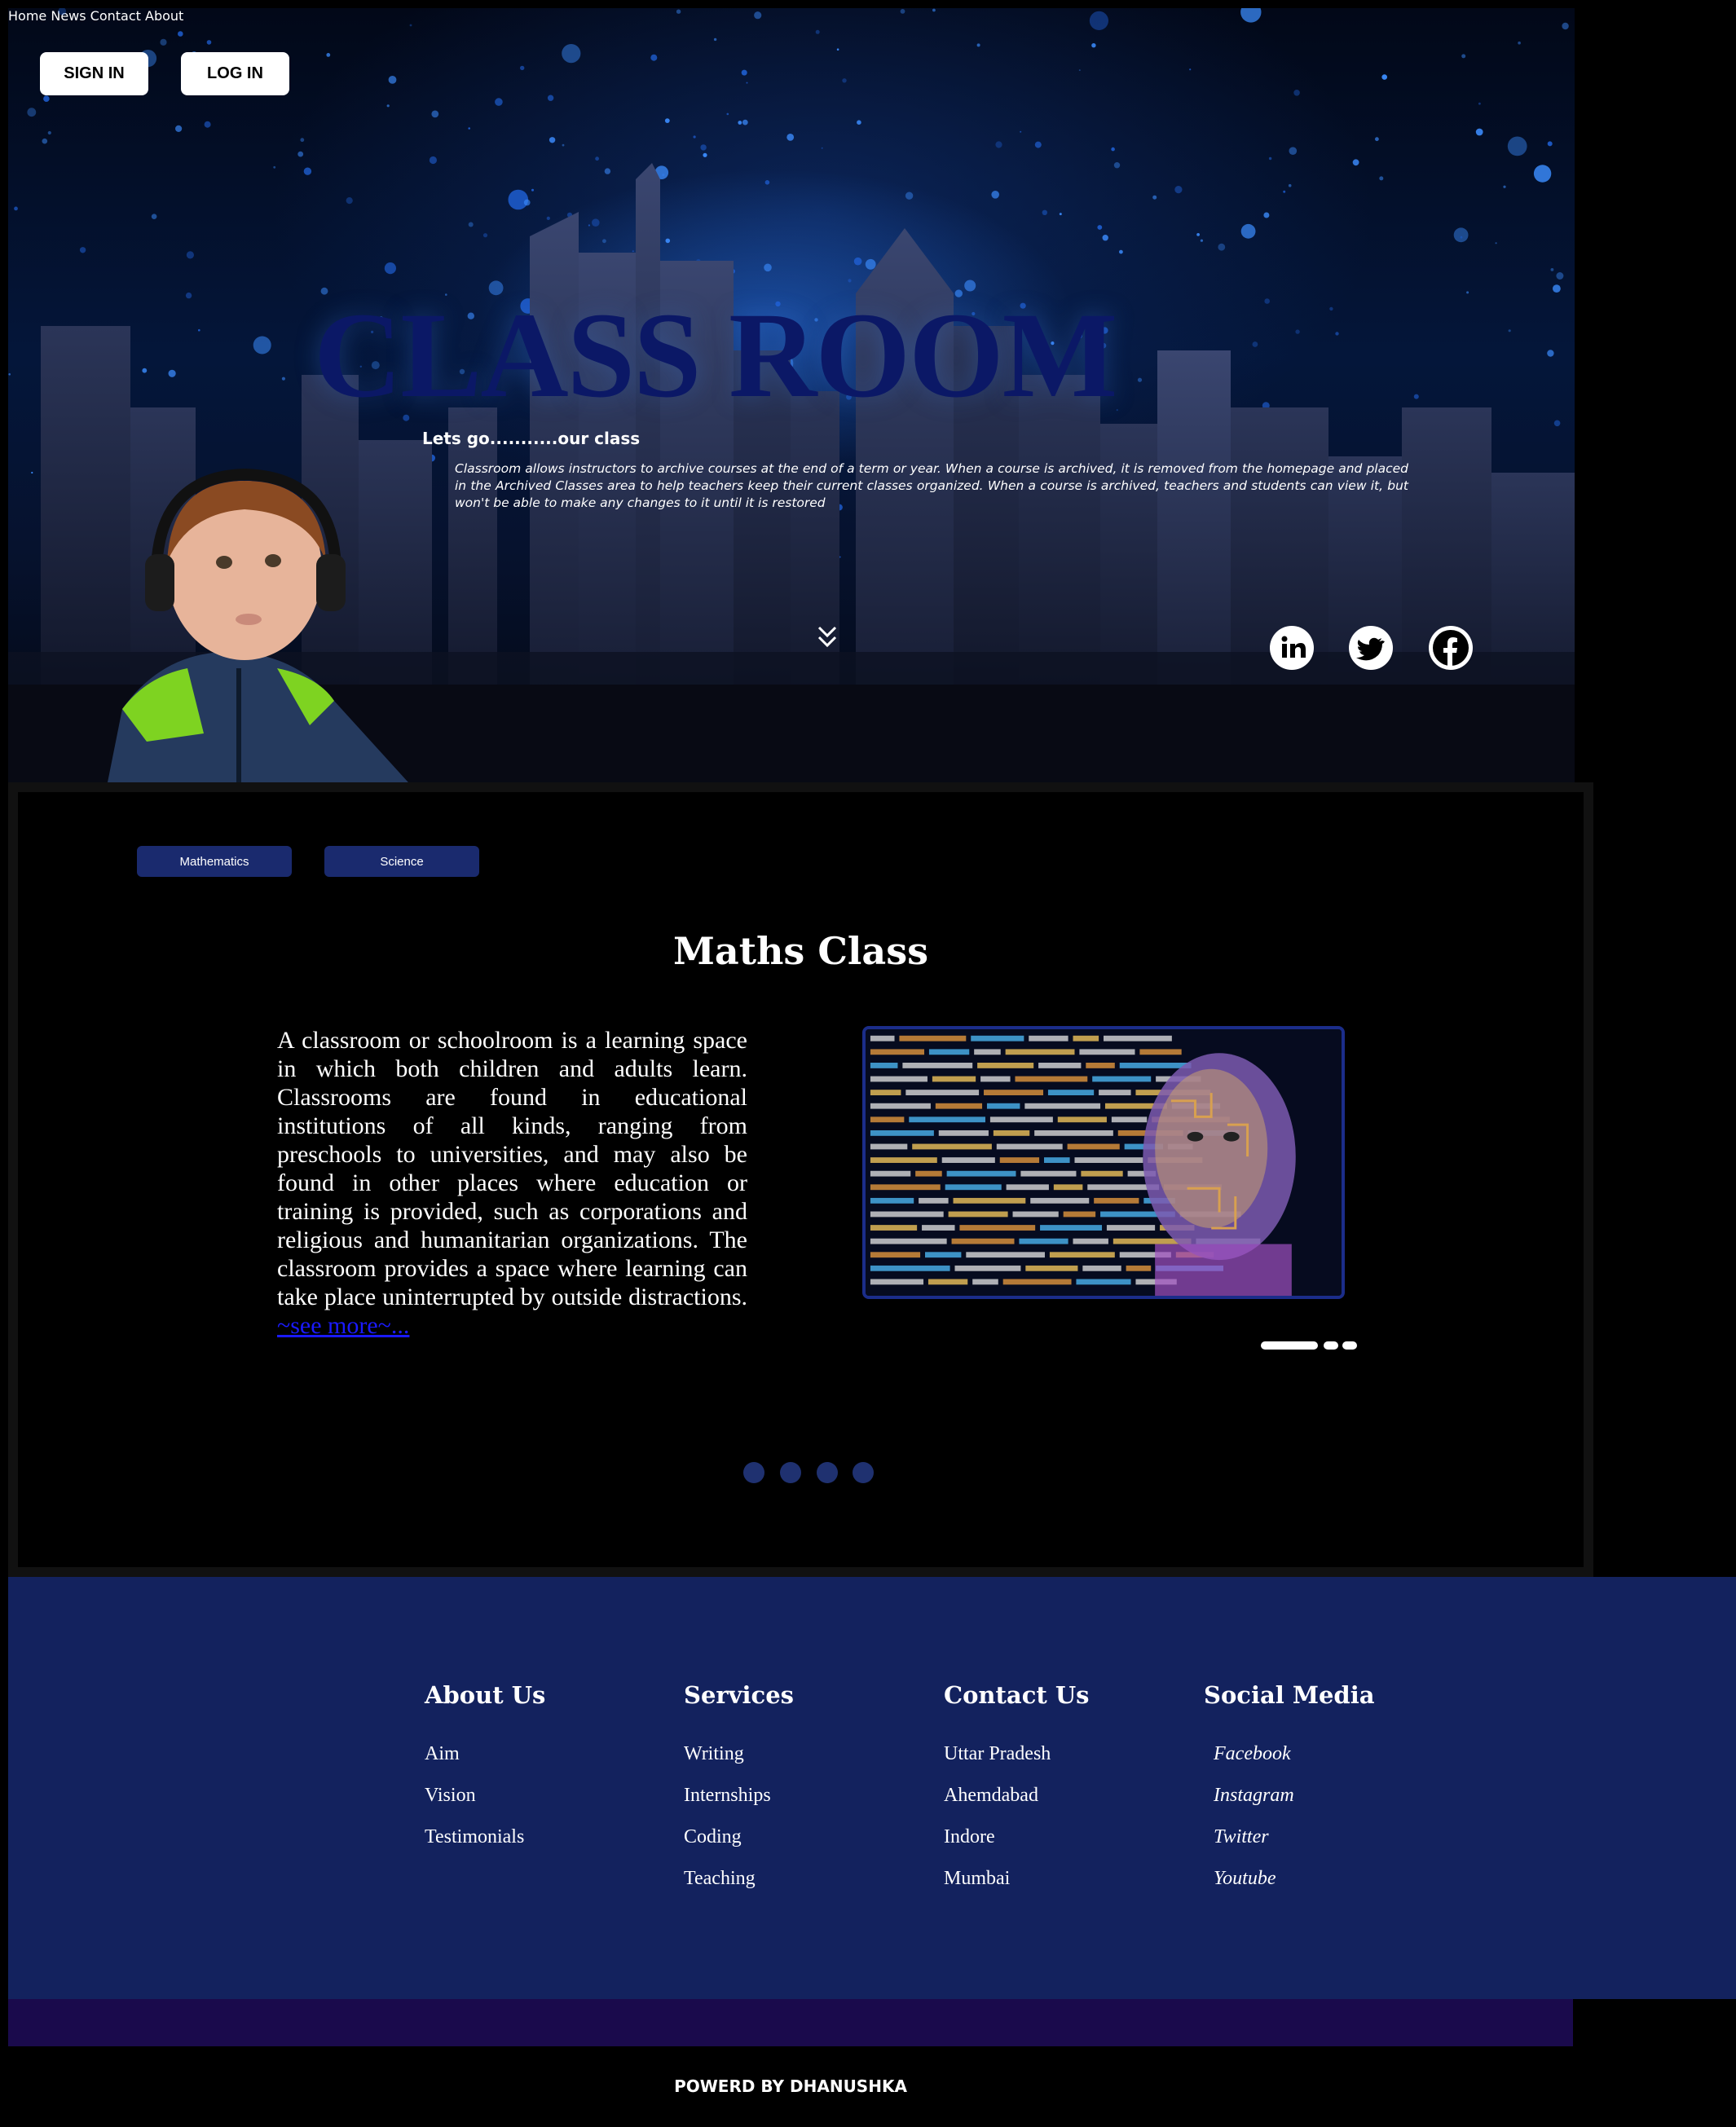  What do you see at coordinates (715, 355) in the screenshot?
I see `hero-title: CLASS ROOM` at bounding box center [715, 355].